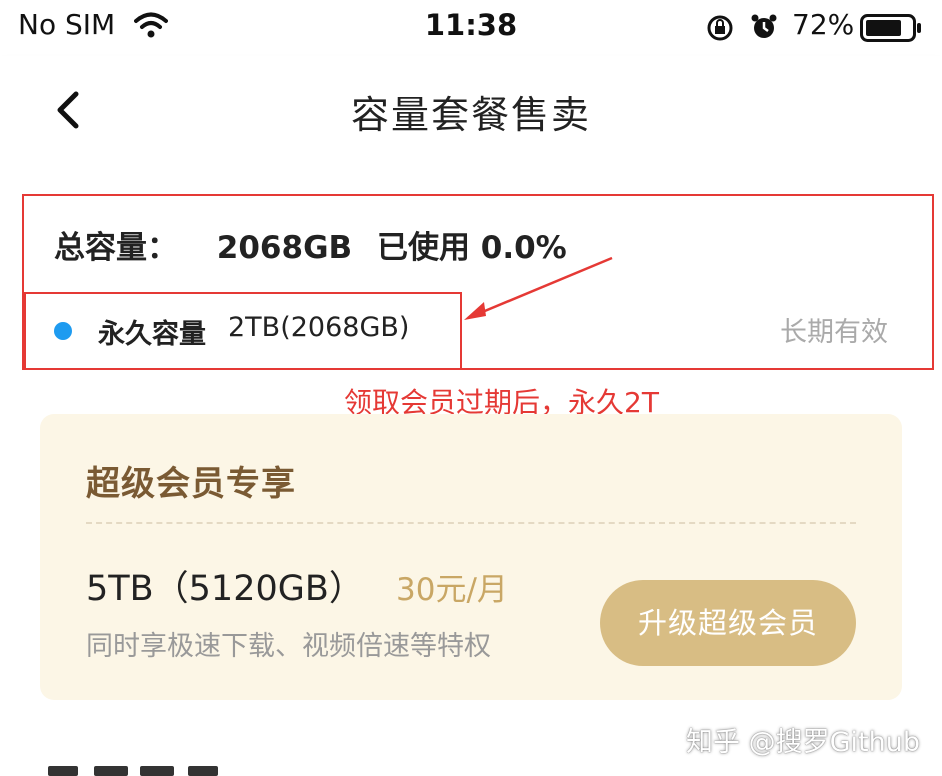  Describe the element at coordinates (823, 24) in the screenshot. I see `battery-percent: 72%` at that location.